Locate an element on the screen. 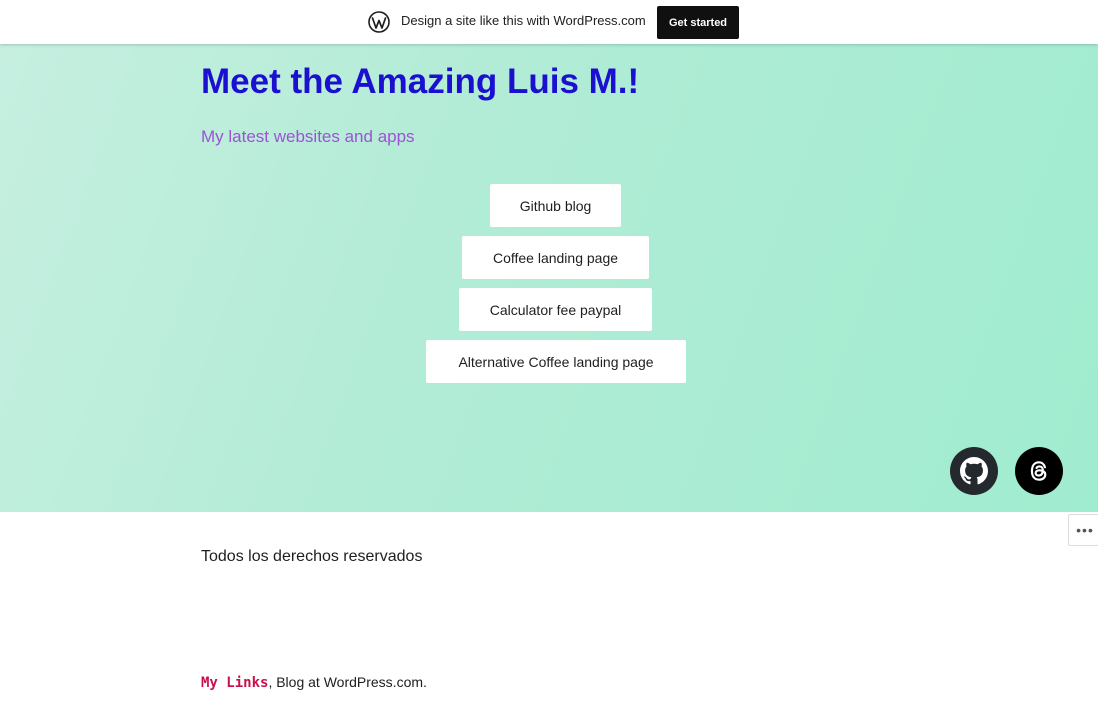 The width and height of the screenshot is (1098, 726). threads-icon is located at coordinates (1038, 471).